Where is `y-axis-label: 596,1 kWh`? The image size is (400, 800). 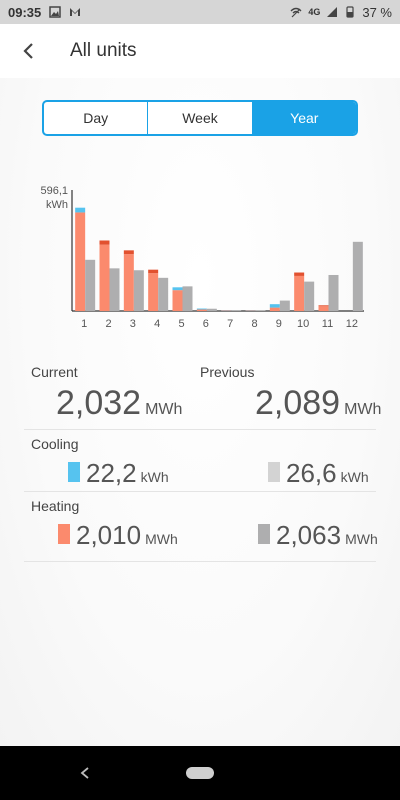 y-axis-label: 596,1 kWh is located at coordinates (48, 198).